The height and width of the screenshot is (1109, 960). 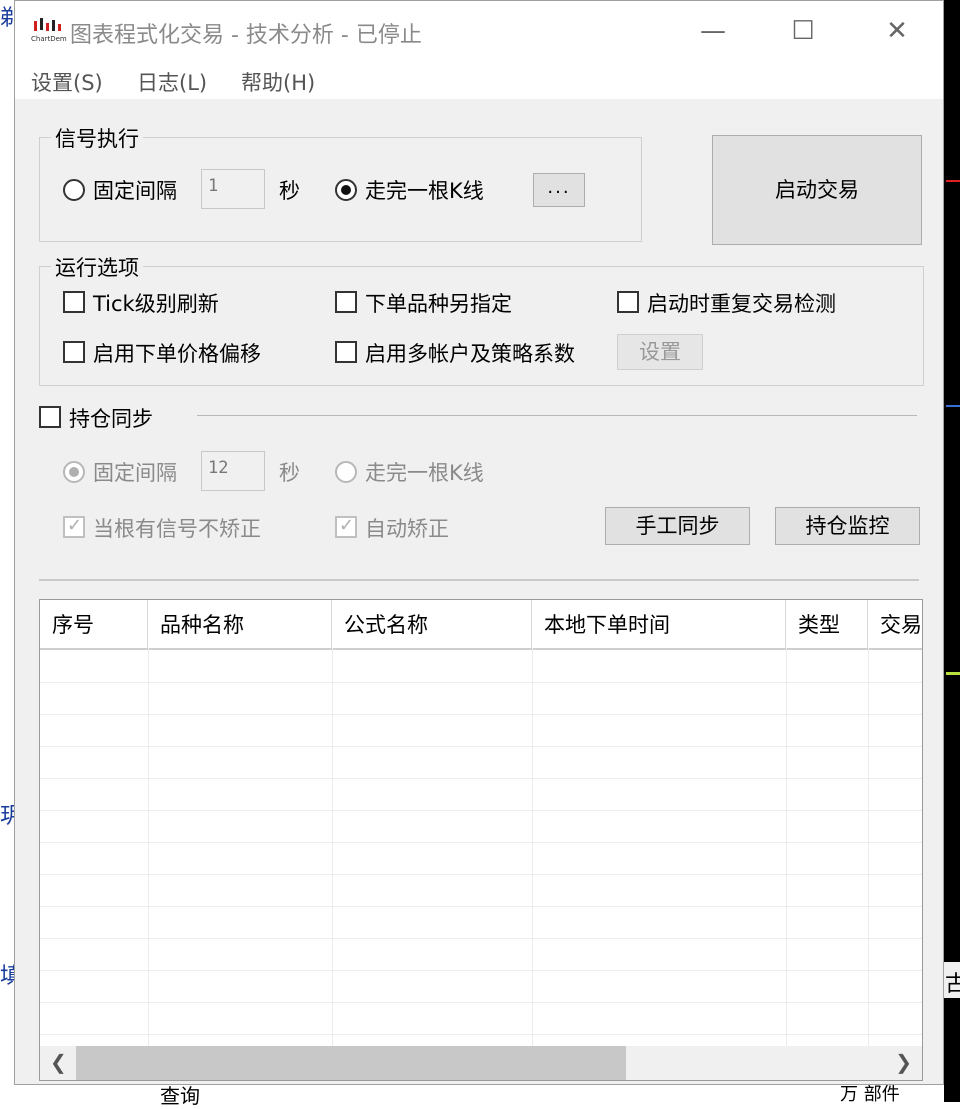 I want to click on no-correct-on-signal-checkbox, so click(x=74, y=526).